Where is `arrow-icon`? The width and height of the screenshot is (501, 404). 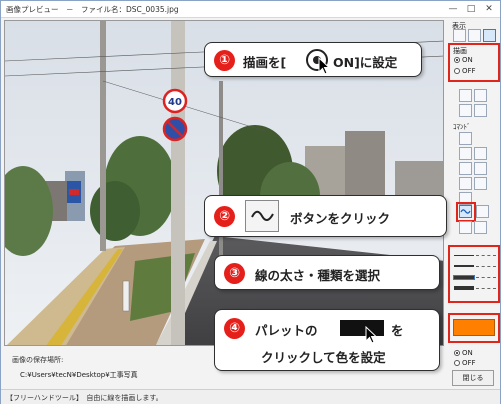 arrow-icon is located at coordinates (480, 168).